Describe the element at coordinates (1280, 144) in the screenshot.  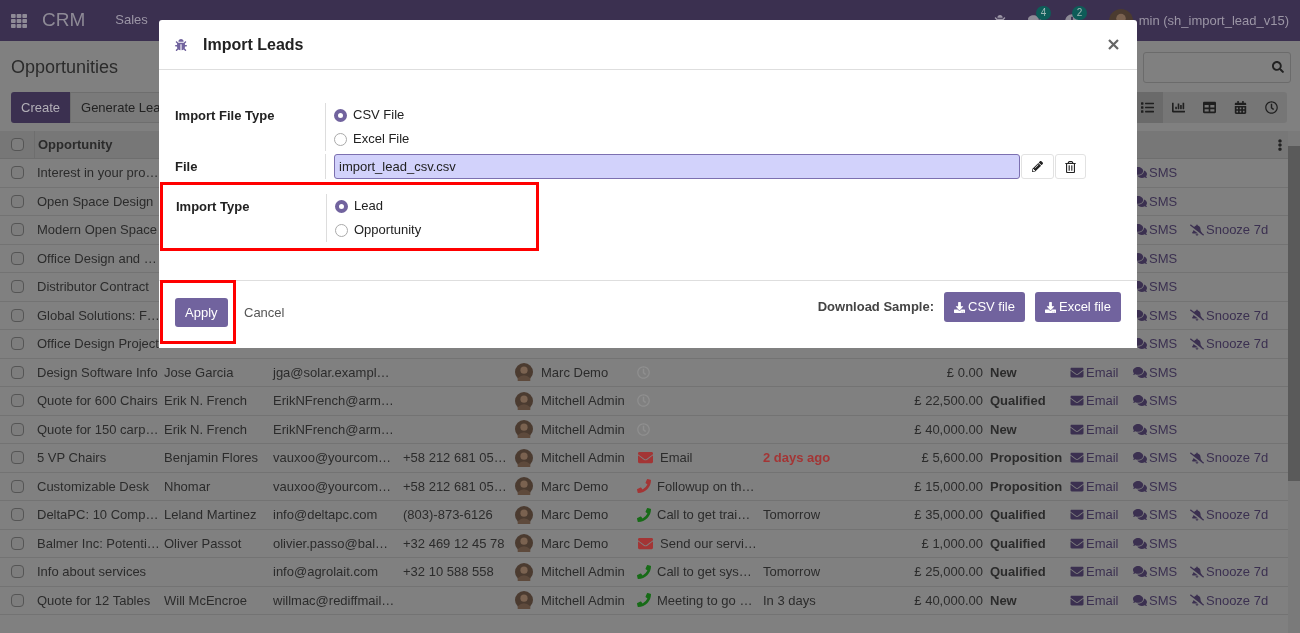
I see `column-options-icon` at that location.